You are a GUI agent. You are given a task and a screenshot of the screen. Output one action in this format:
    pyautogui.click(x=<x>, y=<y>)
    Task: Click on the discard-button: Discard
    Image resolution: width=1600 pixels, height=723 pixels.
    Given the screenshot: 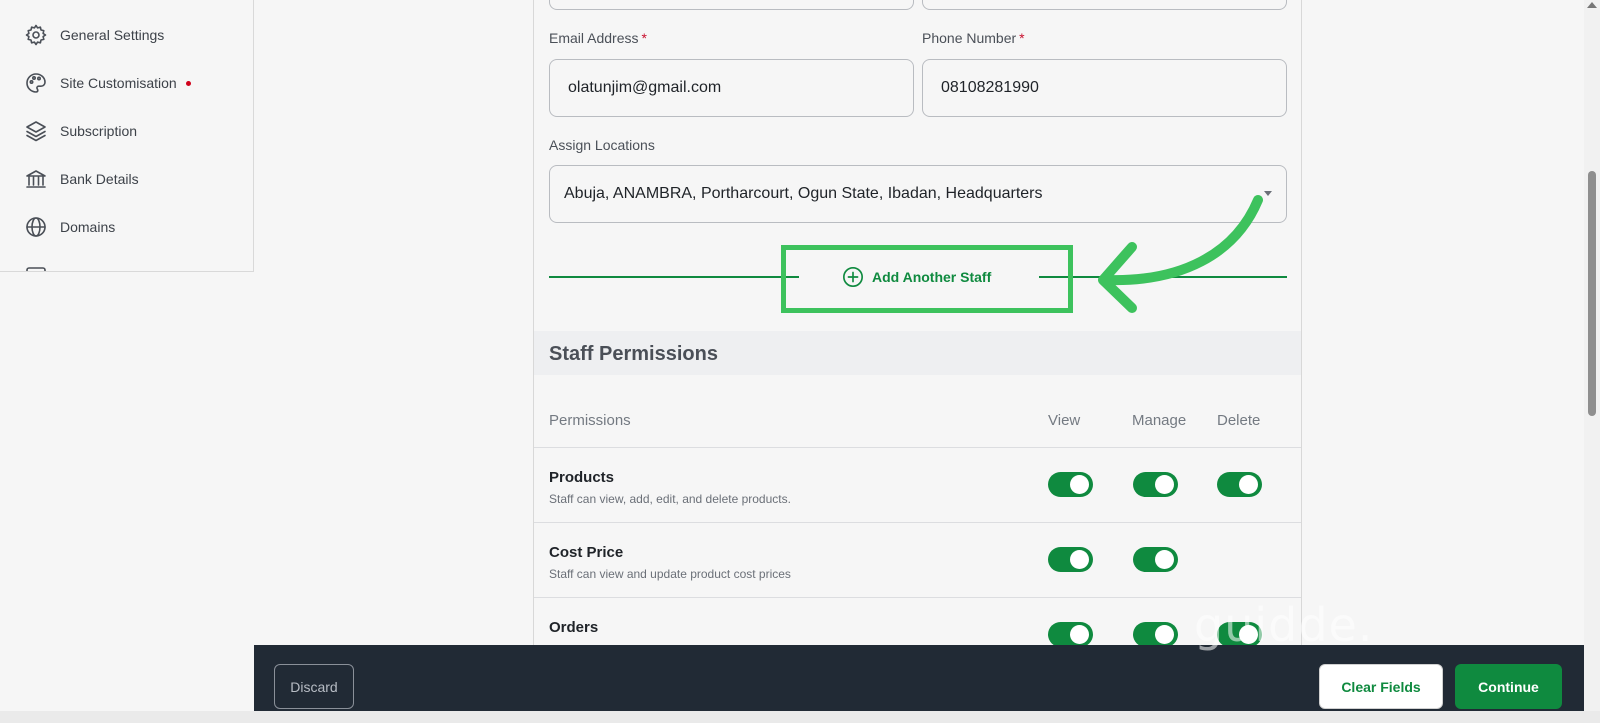 What is the action you would take?
    pyautogui.click(x=314, y=686)
    